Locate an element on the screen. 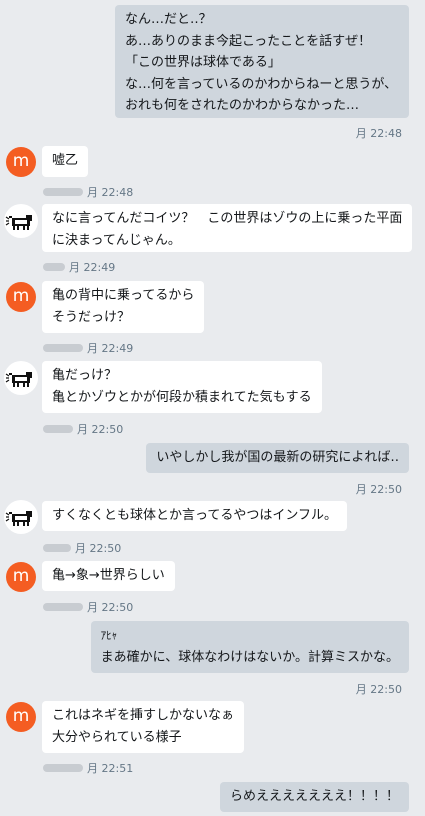  message-line: 嘘乙 is located at coordinates (65, 160).